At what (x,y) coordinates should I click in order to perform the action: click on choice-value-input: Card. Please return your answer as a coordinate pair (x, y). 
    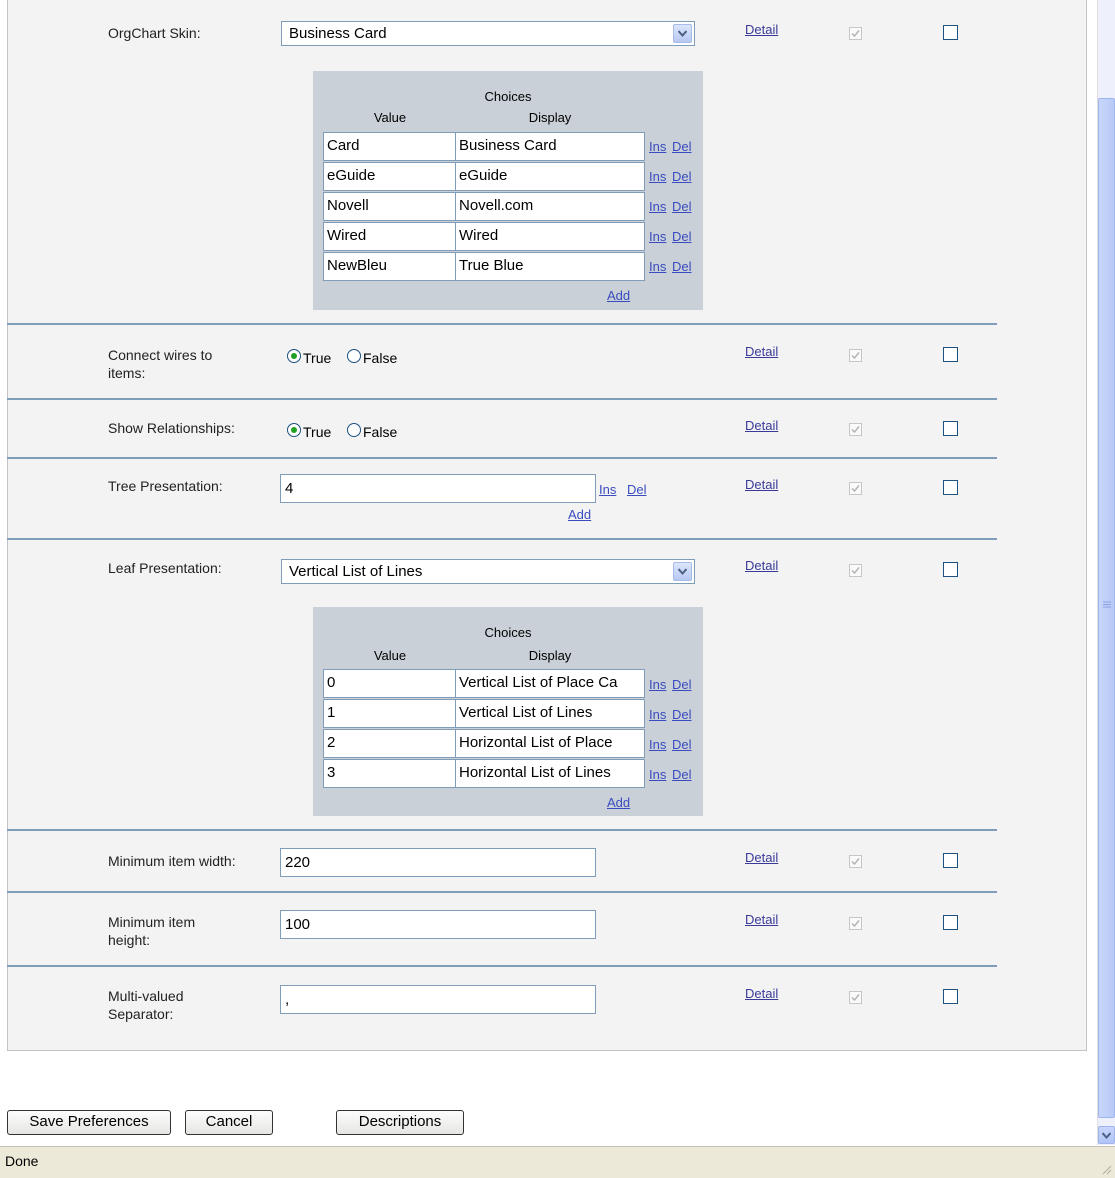
    Looking at the image, I should click on (390, 146).